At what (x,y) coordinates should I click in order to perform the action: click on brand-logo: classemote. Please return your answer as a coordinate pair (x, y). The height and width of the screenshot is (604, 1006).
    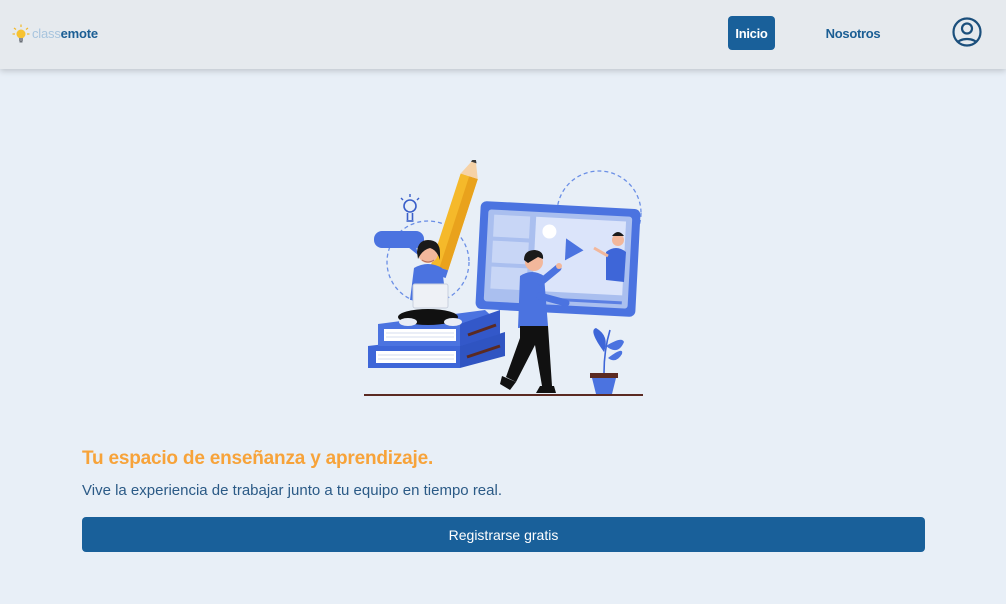
    Looking at the image, I should click on (55, 34).